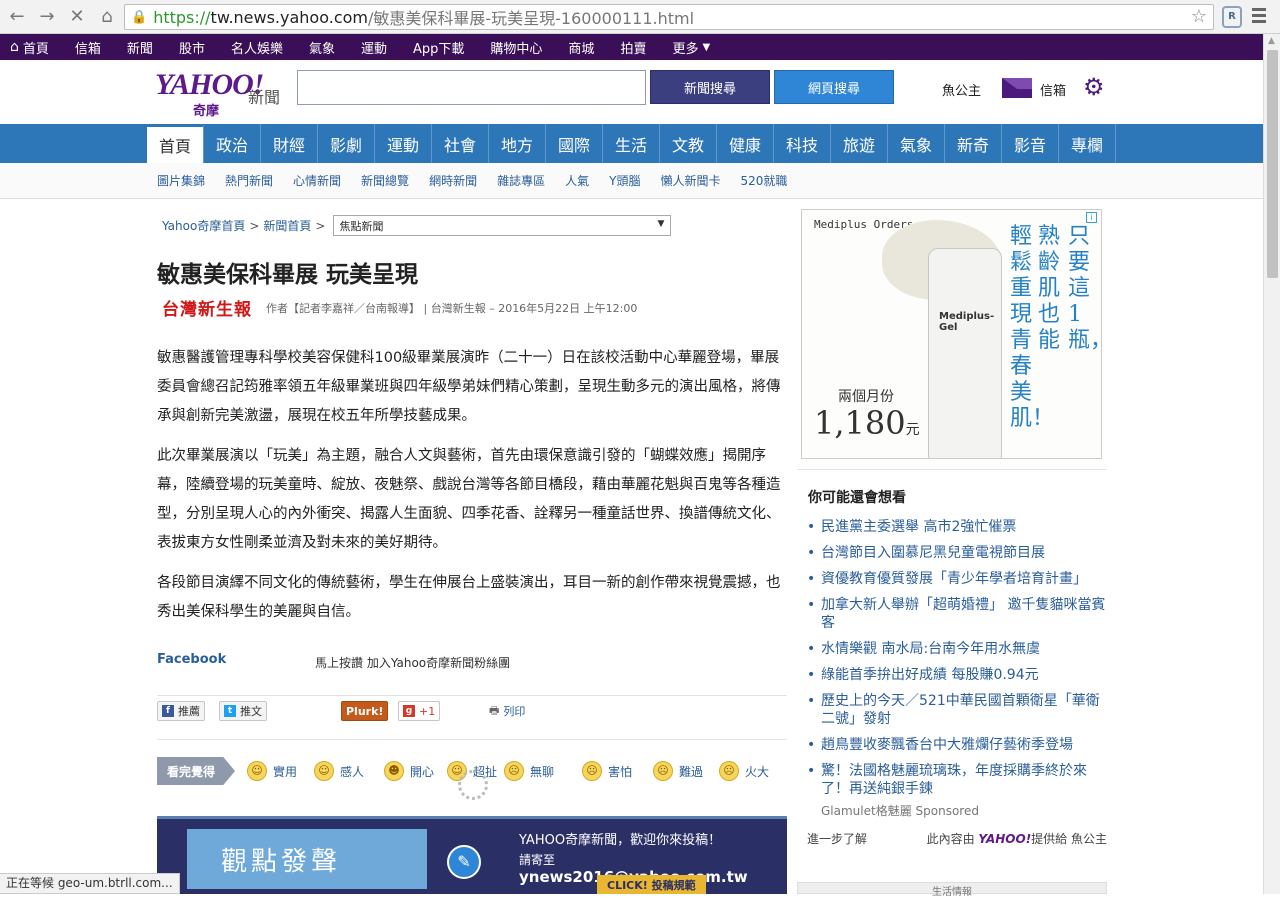 The width and height of the screenshot is (1280, 898). What do you see at coordinates (631, 143) in the screenshot?
I see `tab-category: 生活` at bounding box center [631, 143].